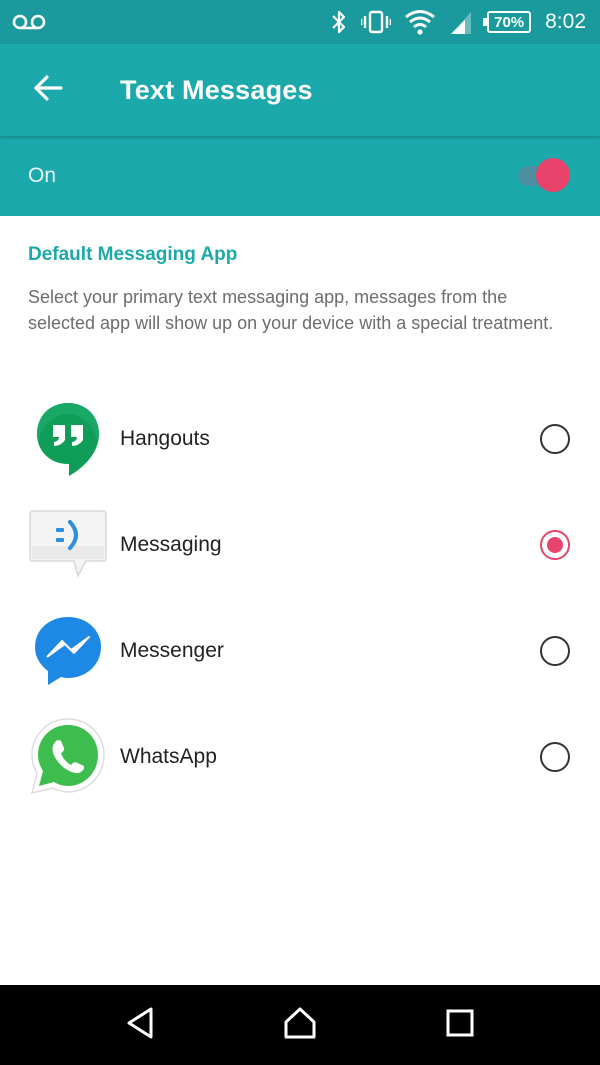  What do you see at coordinates (300, 651) in the screenshot?
I see `app-option-messenger: Messenger` at bounding box center [300, 651].